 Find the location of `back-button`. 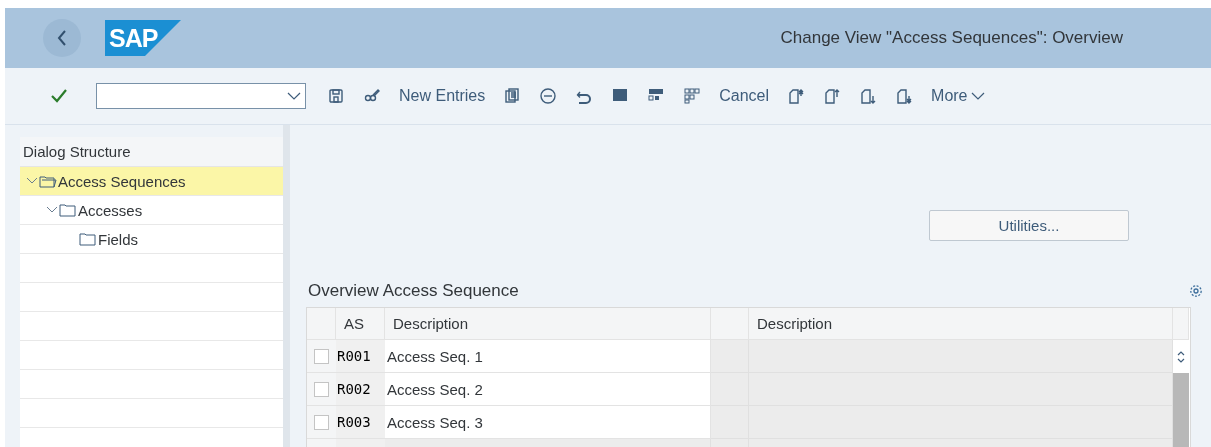

back-button is located at coordinates (62, 38).